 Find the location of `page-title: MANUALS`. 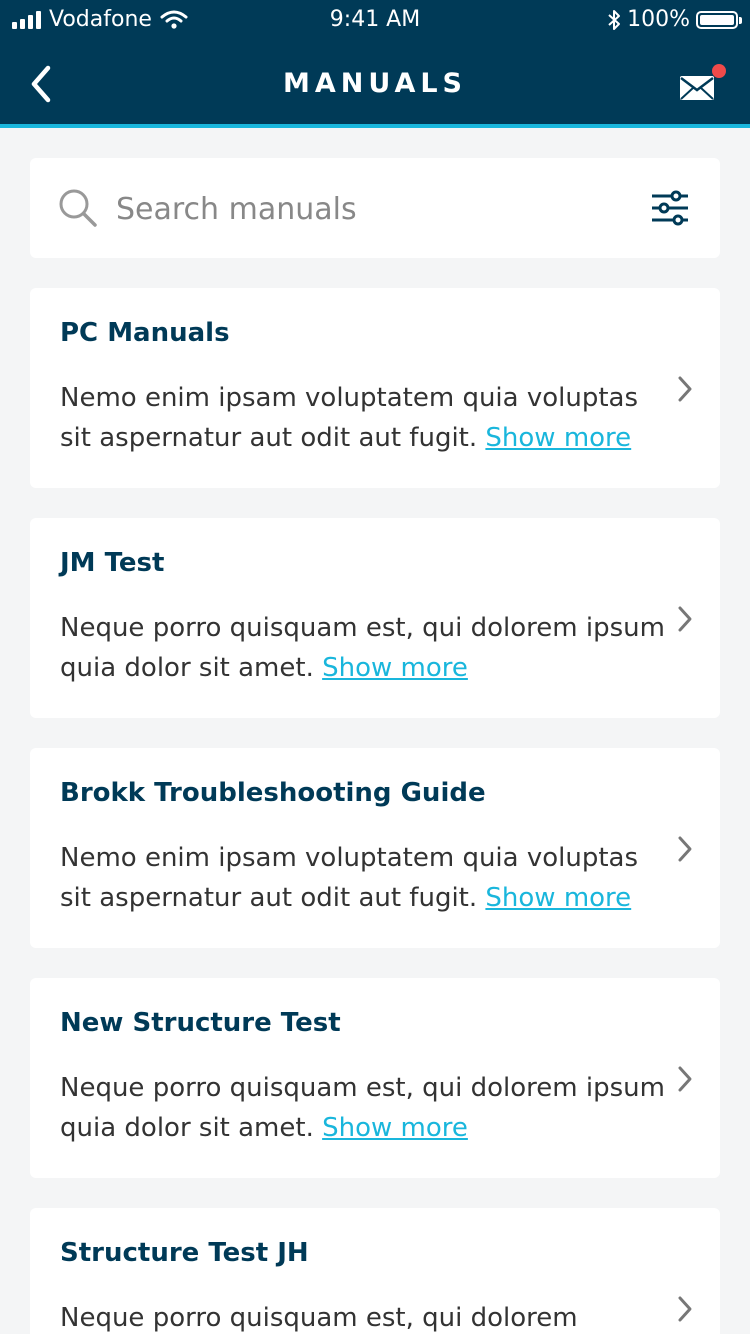

page-title: MANUALS is located at coordinates (374, 83).